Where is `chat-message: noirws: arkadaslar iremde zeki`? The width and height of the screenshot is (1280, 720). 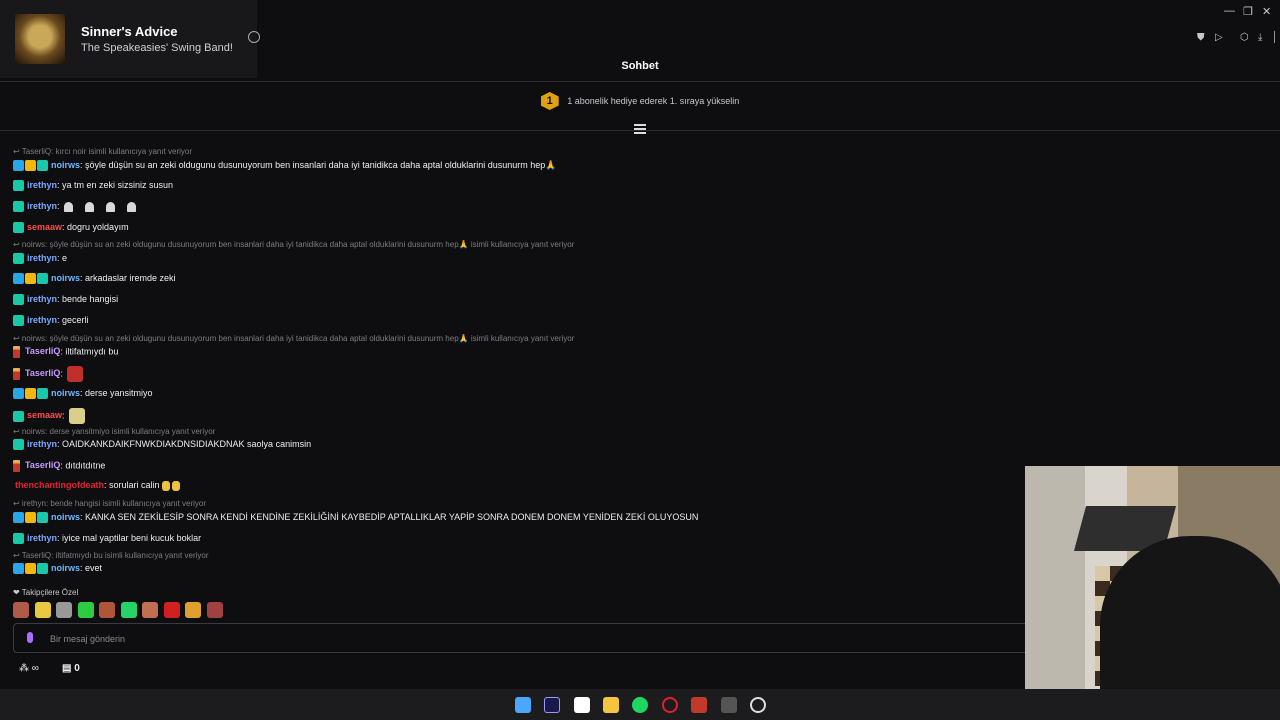 chat-message: noirws: arkadaslar iremde zeki is located at coordinates (94, 279).